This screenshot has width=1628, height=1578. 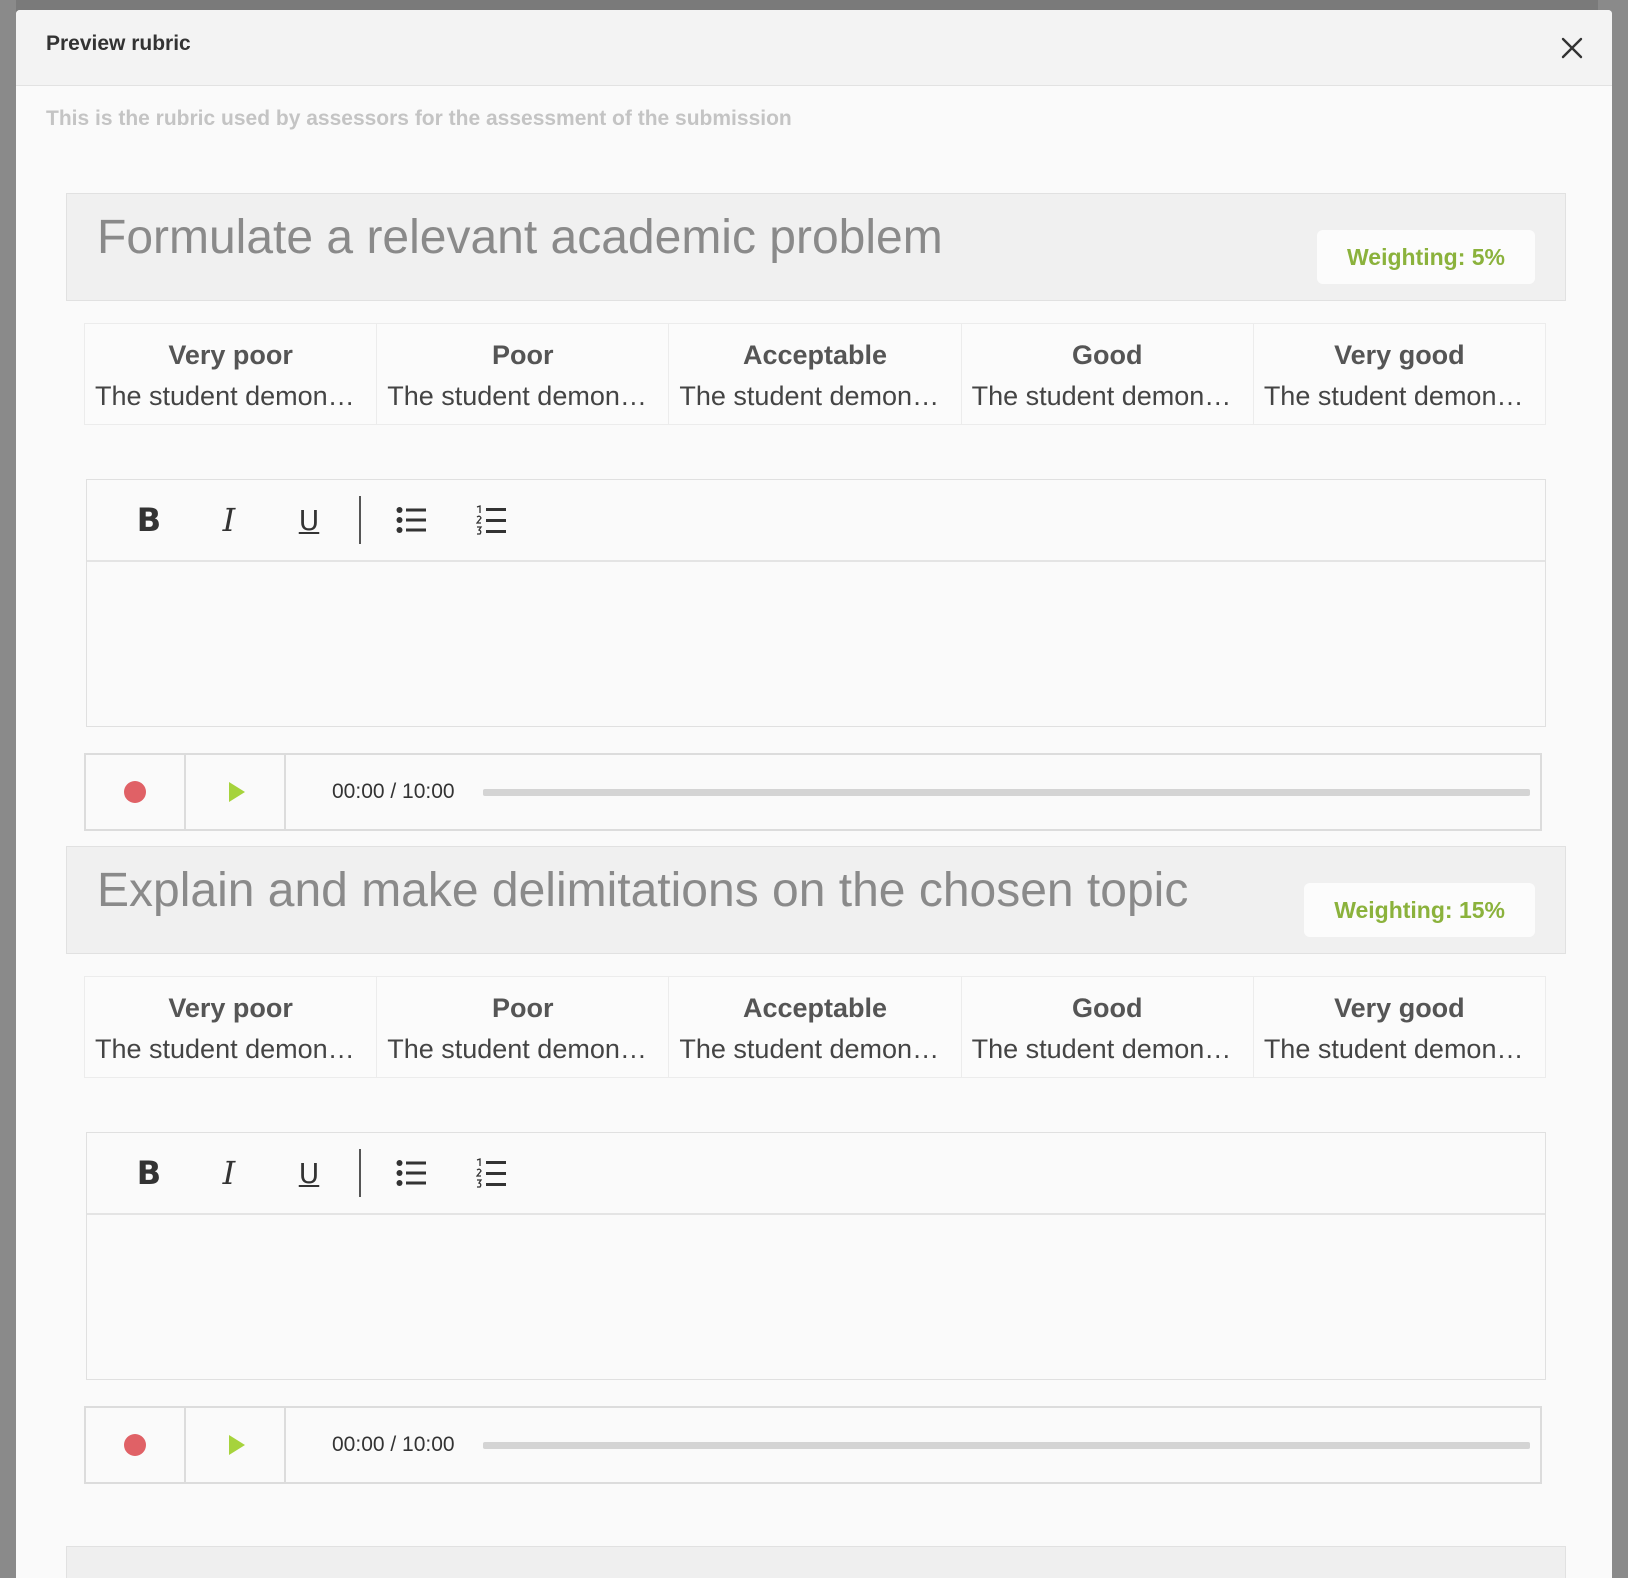 I want to click on weighting-badge: Weighting: 5%, so click(x=1425, y=257).